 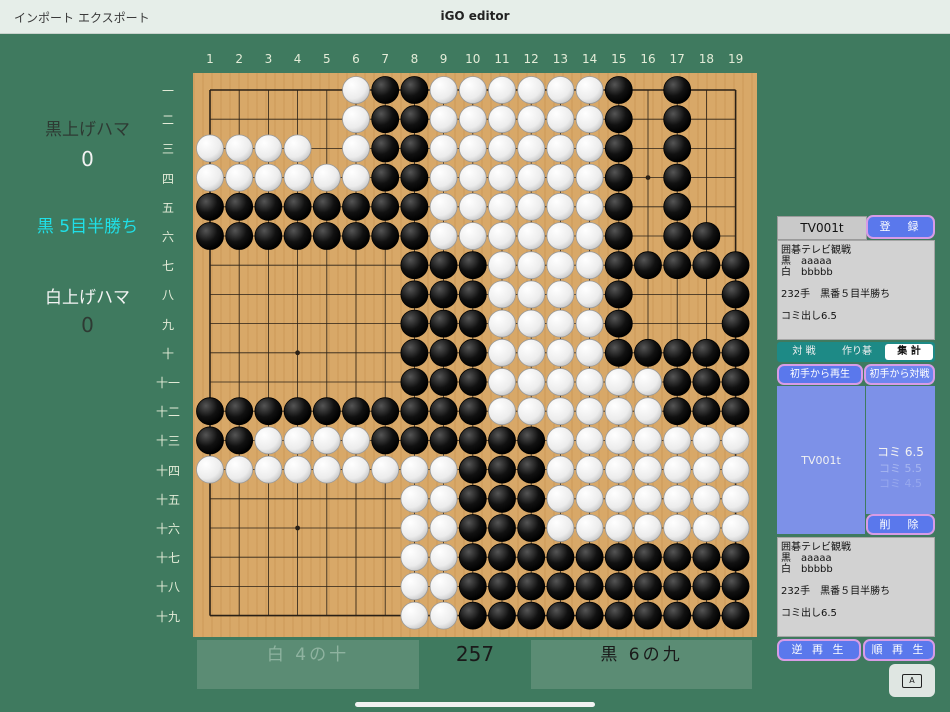 What do you see at coordinates (909, 352) in the screenshot?
I see `tab-summary: 集 計` at bounding box center [909, 352].